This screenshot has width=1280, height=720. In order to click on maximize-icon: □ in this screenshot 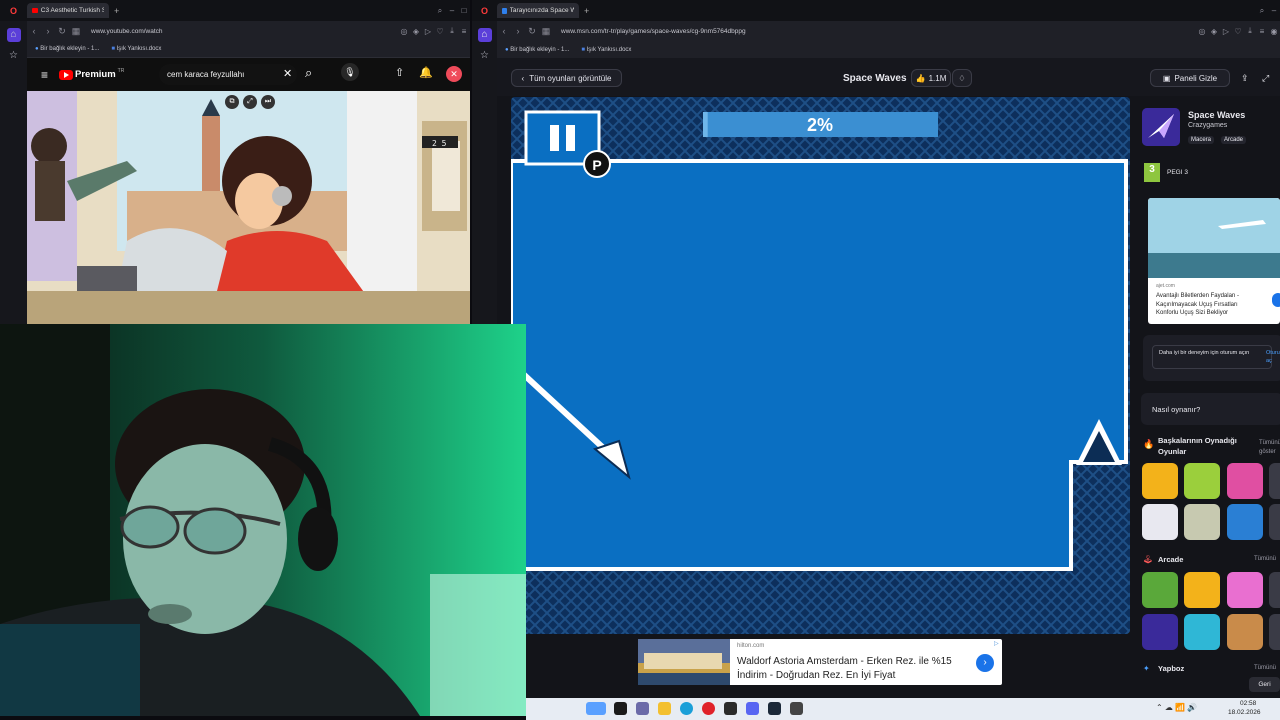, I will do `click(464, 10)`.